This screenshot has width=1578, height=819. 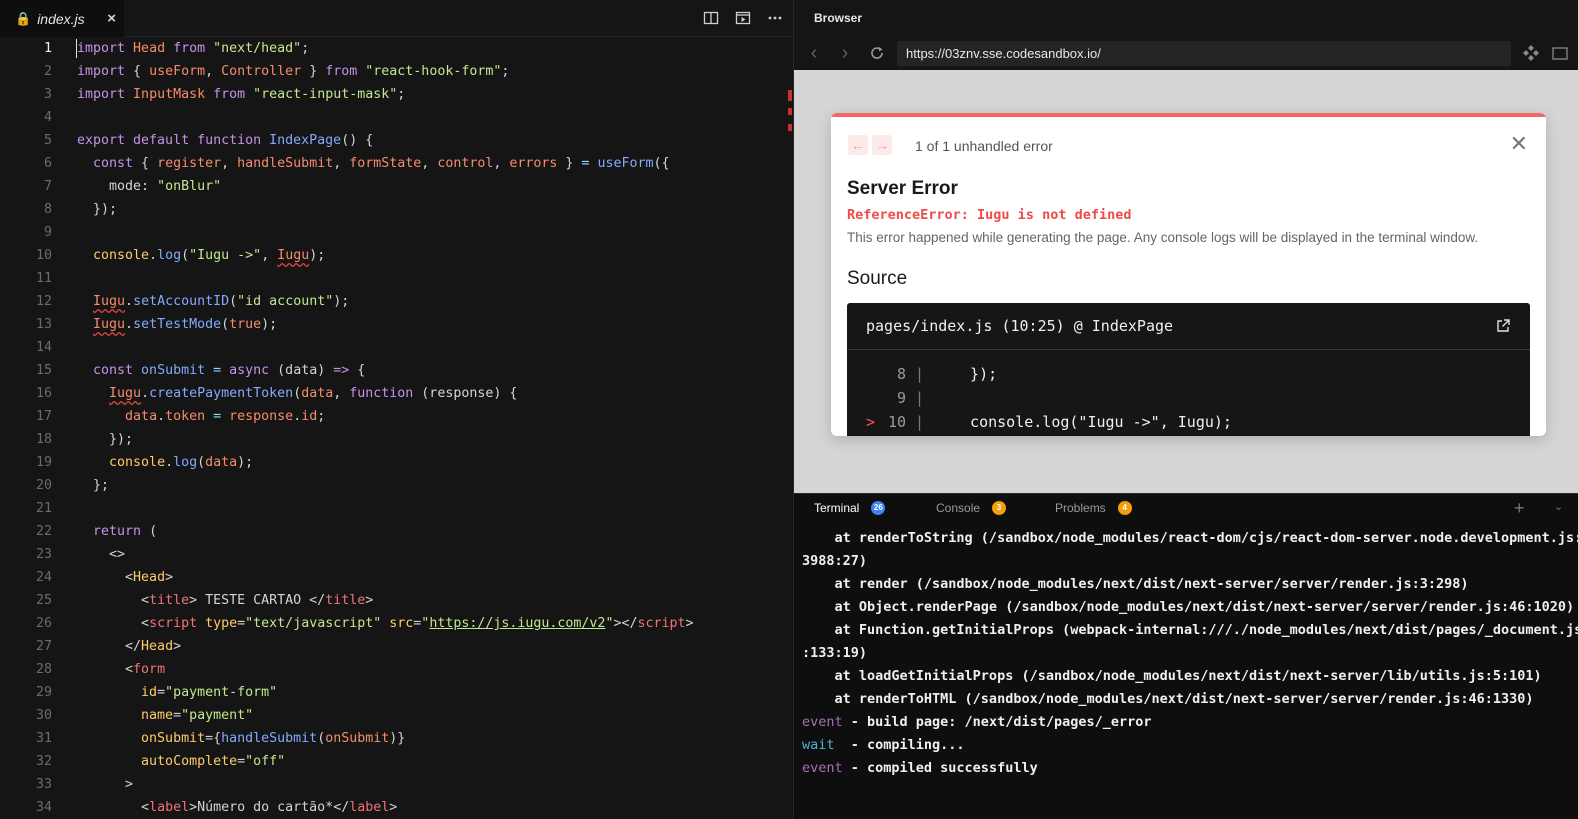 What do you see at coordinates (814, 53) in the screenshot?
I see `back-arrow-icon: ‹` at bounding box center [814, 53].